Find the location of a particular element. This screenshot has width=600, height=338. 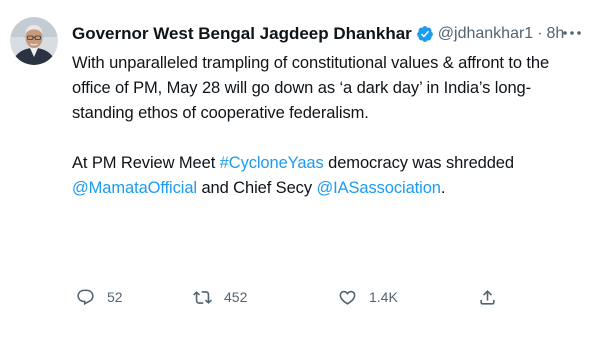

reply-count: 52 is located at coordinates (115, 297).